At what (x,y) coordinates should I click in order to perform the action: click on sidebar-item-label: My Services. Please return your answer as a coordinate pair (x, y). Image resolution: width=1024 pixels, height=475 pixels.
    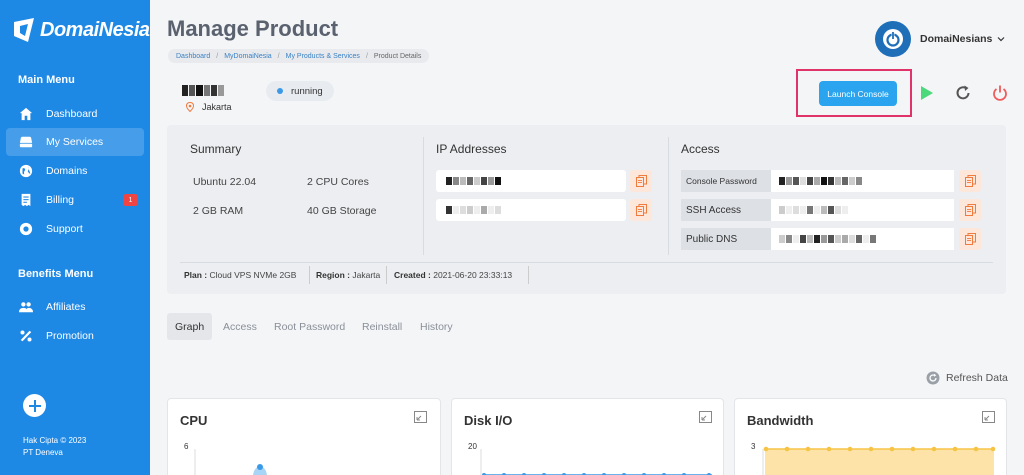
    Looking at the image, I should click on (75, 142).